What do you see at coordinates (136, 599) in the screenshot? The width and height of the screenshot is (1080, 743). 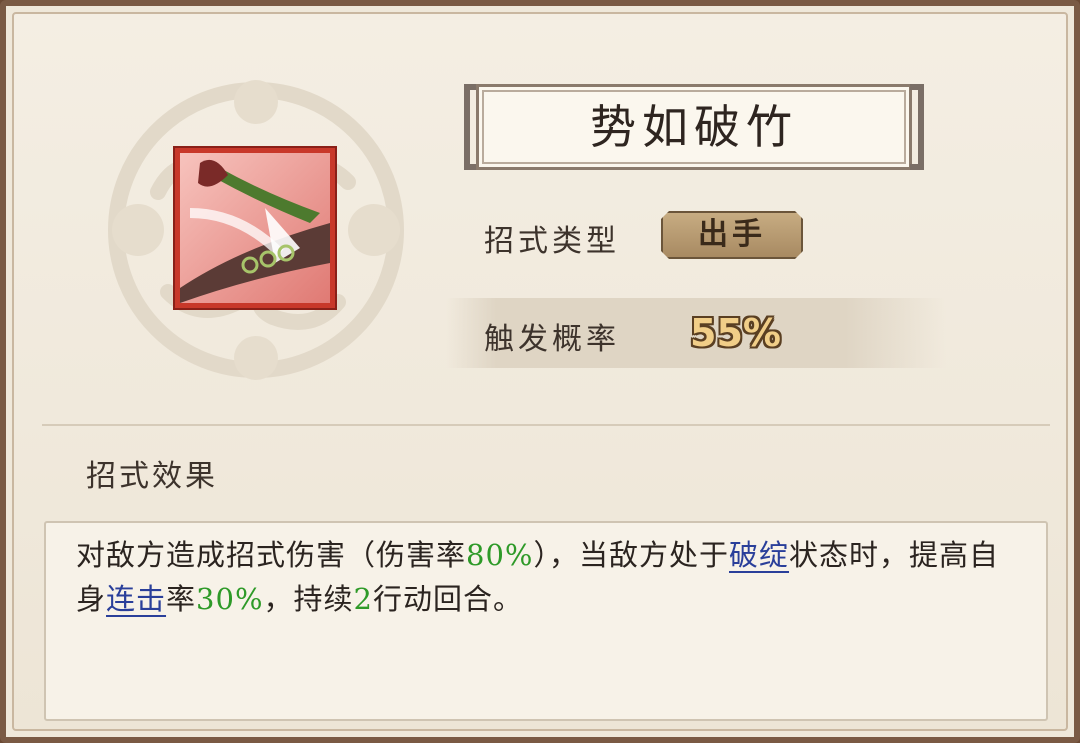 I see `keyword-link-lianji: 连击` at bounding box center [136, 599].